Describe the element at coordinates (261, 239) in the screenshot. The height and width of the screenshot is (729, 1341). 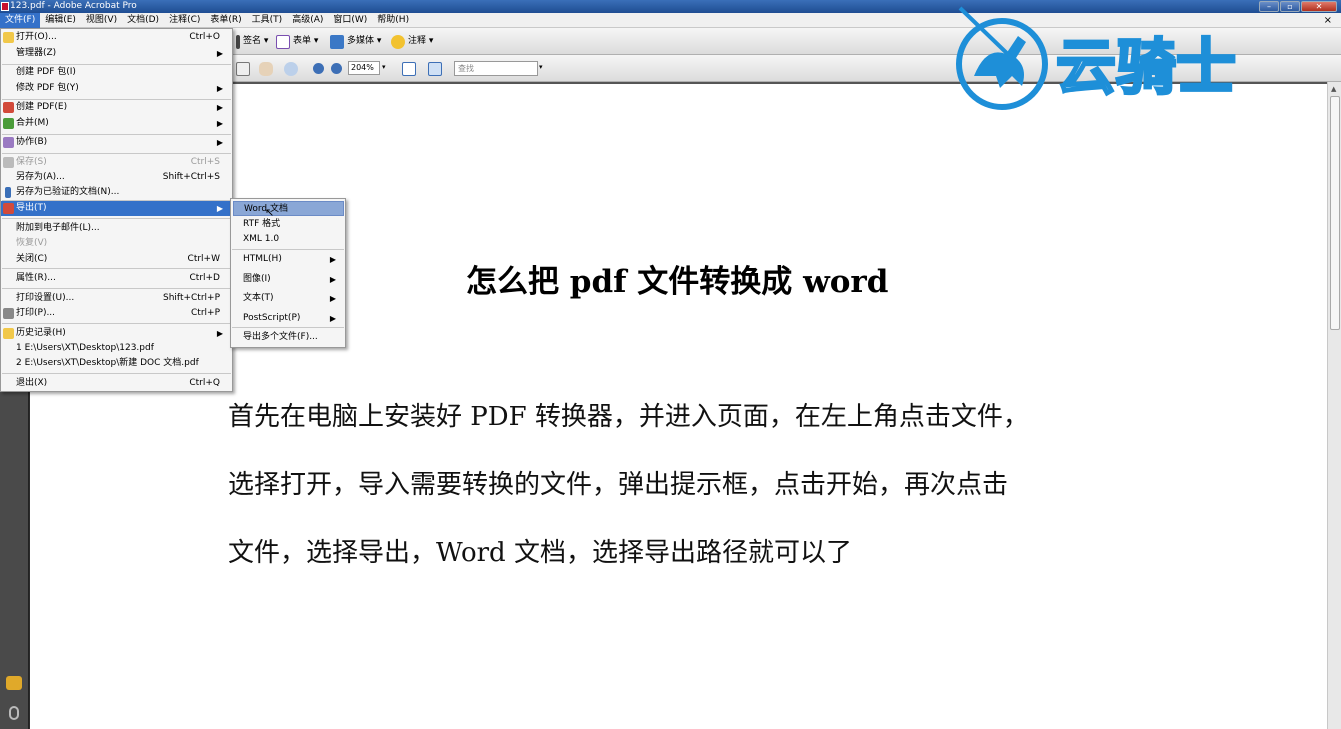
I see `export-xml-label: XML 1.0` at that location.